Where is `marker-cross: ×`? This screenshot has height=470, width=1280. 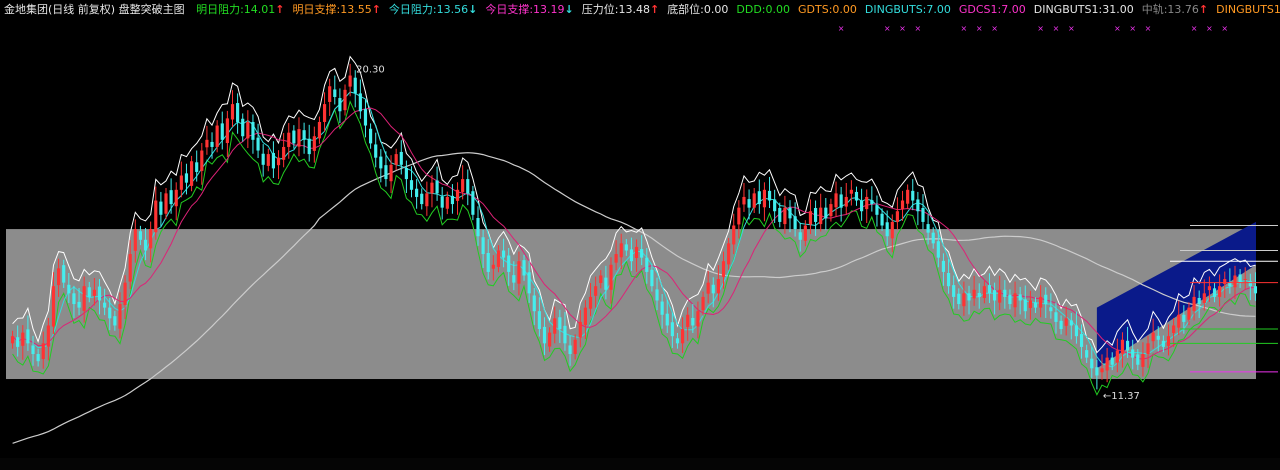 marker-cross: × is located at coordinates (1040, 28).